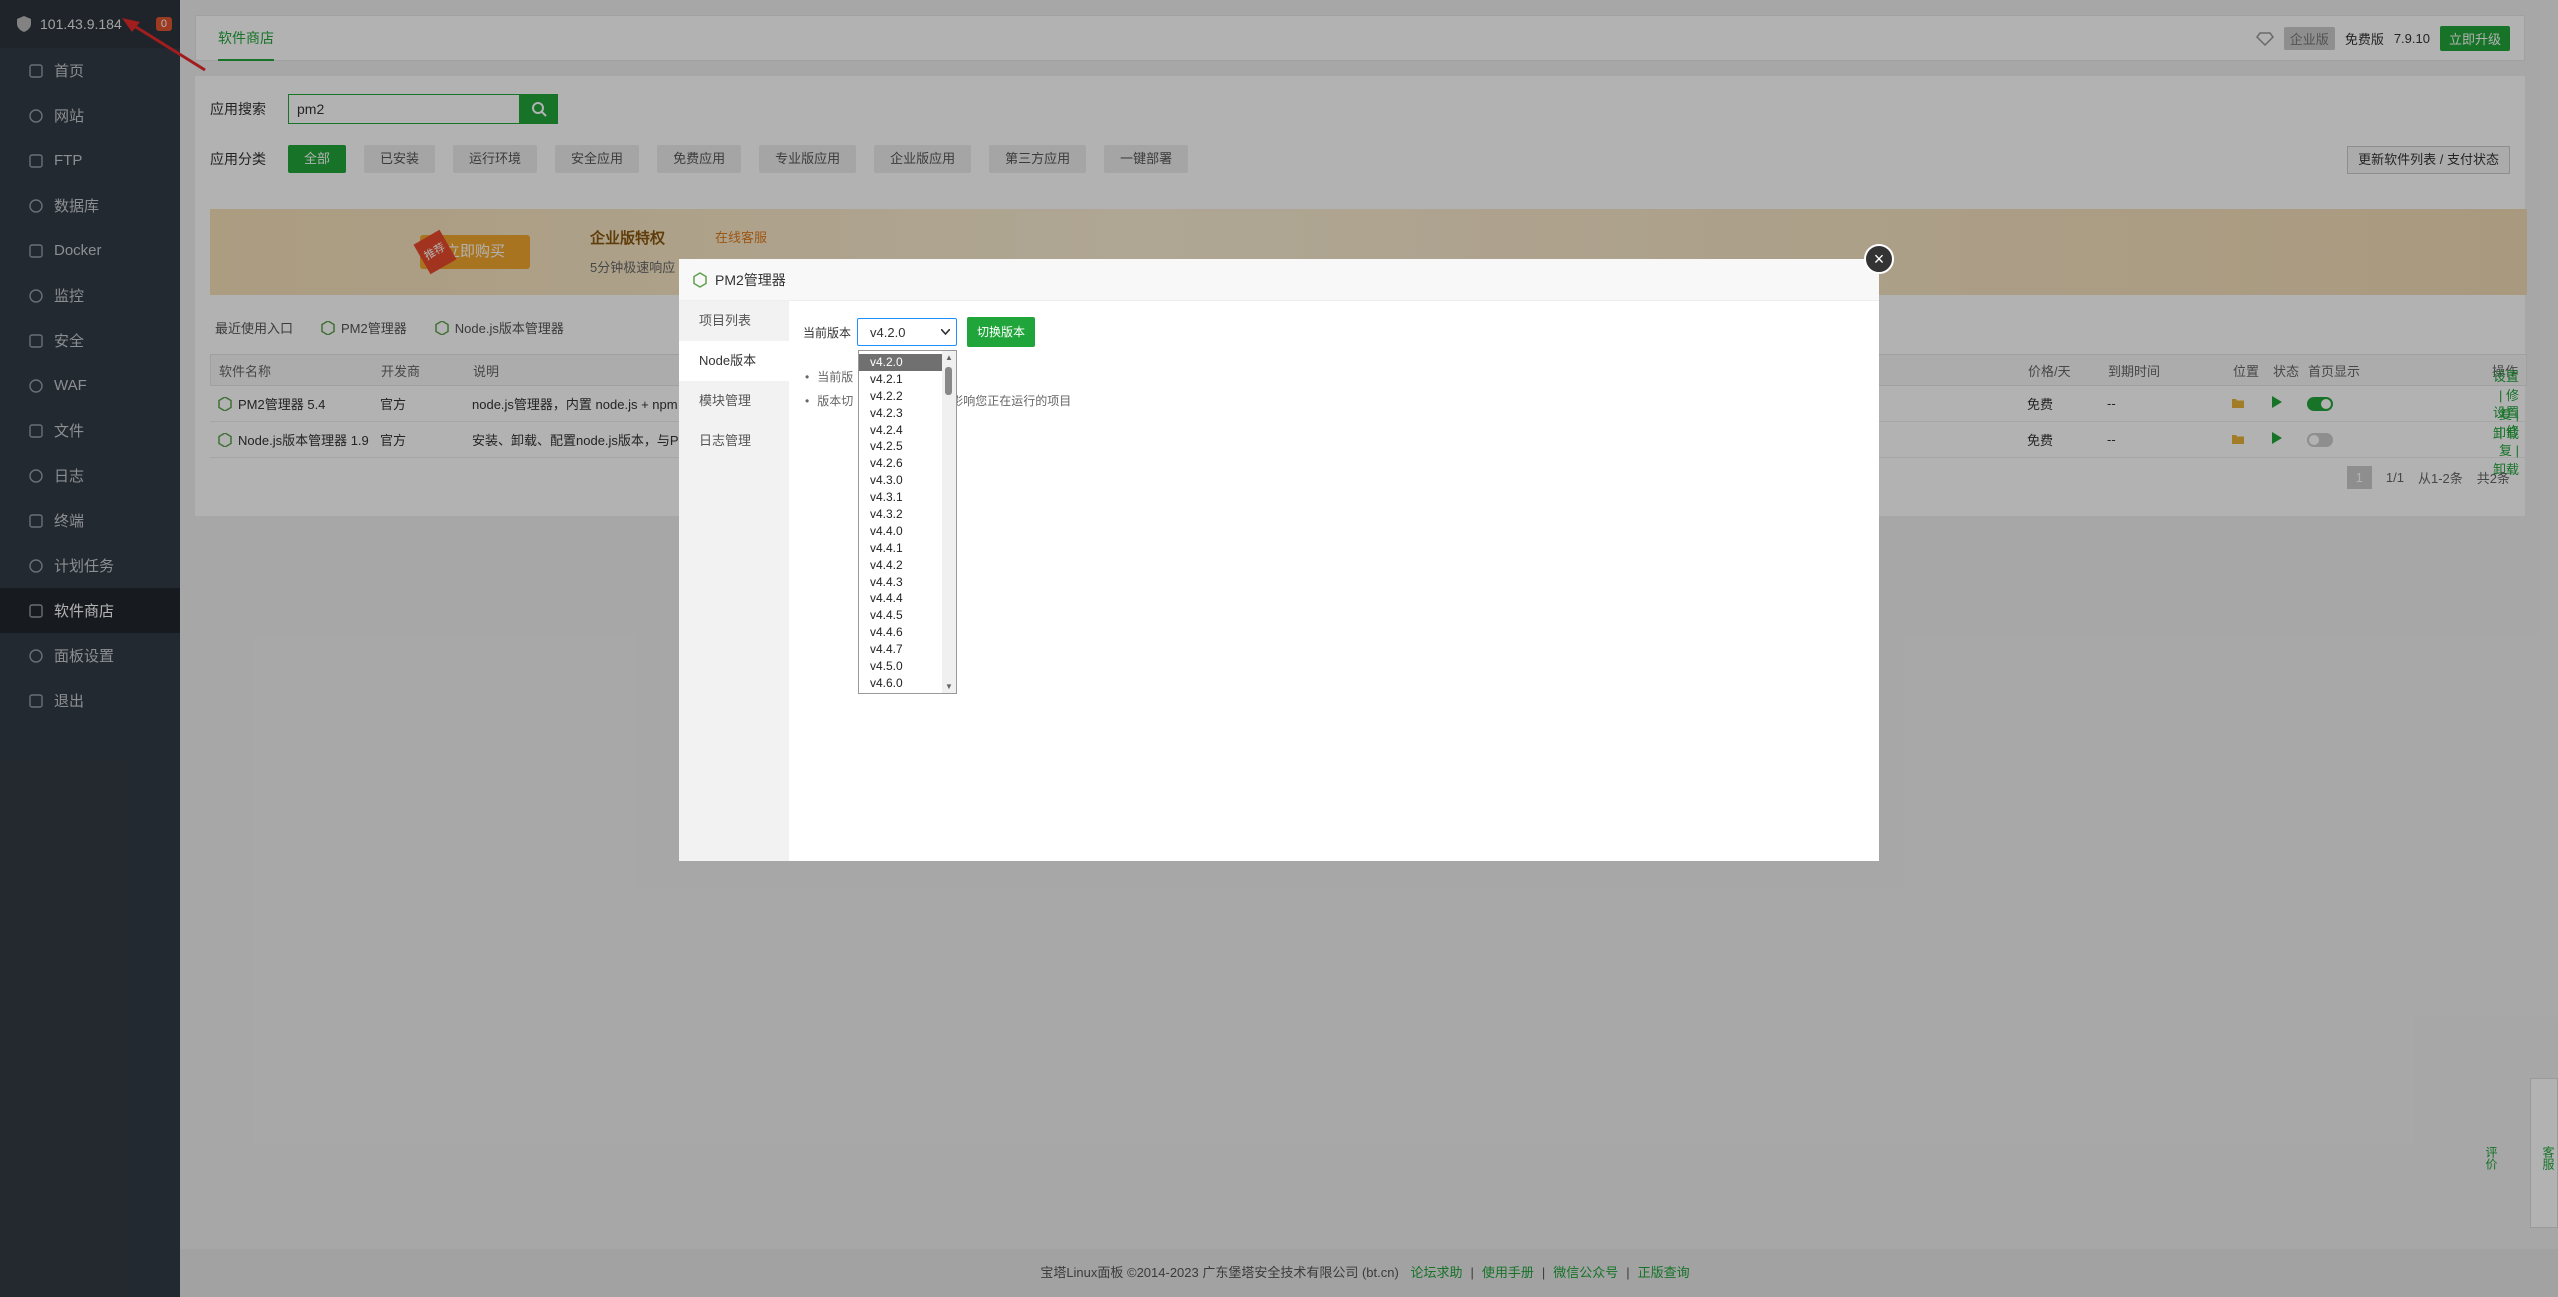 The width and height of the screenshot is (2558, 1297). Describe the element at coordinates (901, 548) in the screenshot. I see `version-option: v4.4.1` at that location.